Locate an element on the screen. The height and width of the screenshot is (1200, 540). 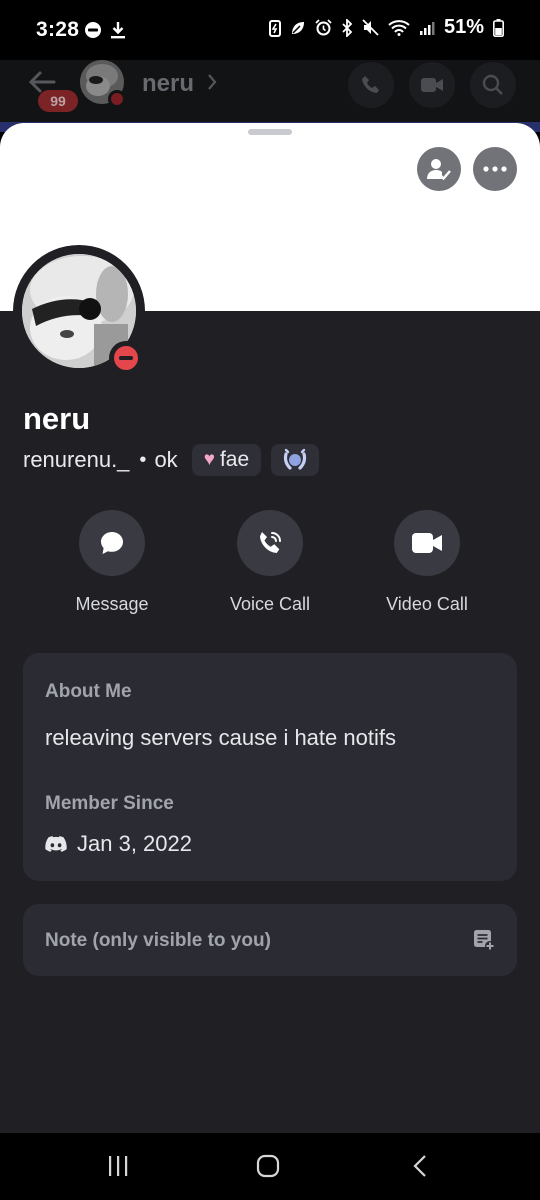
add-note-icon is located at coordinates (484, 940).